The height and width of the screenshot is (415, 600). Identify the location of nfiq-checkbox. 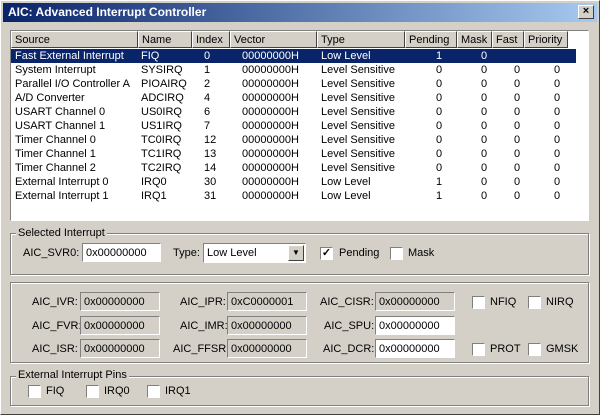
(478, 302).